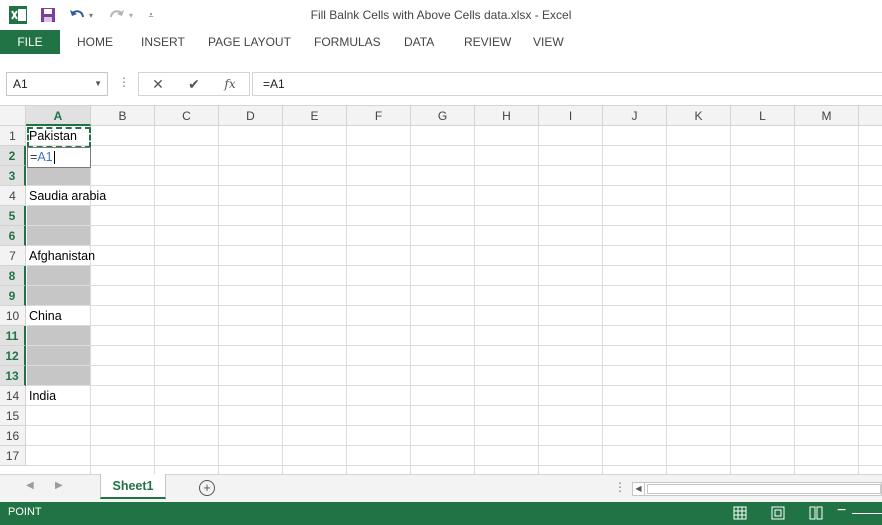 The width and height of the screenshot is (882, 525). What do you see at coordinates (315, 116) in the screenshot?
I see `column-header: E` at bounding box center [315, 116].